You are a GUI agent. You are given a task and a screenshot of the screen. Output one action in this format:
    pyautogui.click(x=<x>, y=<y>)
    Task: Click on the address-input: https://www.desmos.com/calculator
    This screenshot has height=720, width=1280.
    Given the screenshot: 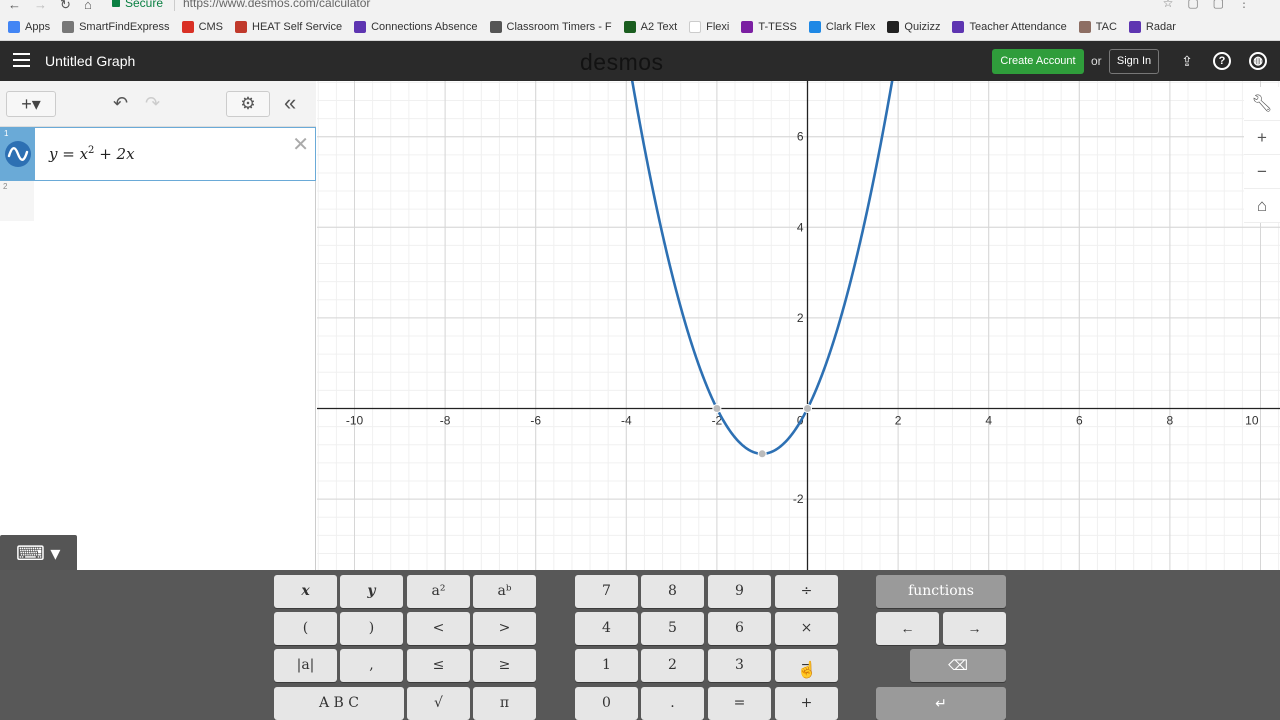 What is the action you would take?
    pyautogui.click(x=276, y=5)
    